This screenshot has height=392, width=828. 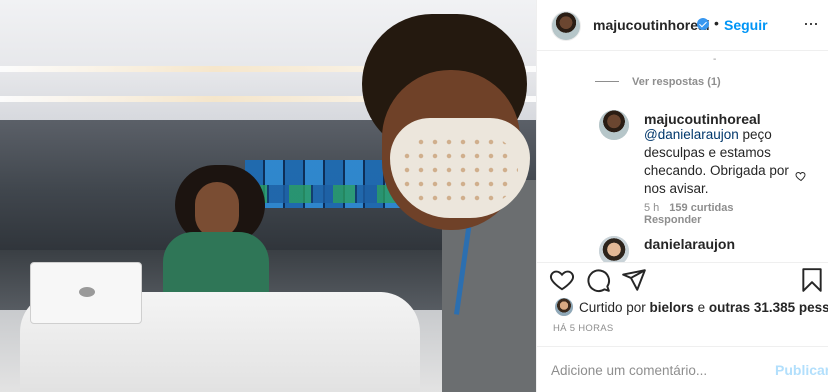 What do you see at coordinates (566, 26) in the screenshot?
I see `author-avatar` at bounding box center [566, 26].